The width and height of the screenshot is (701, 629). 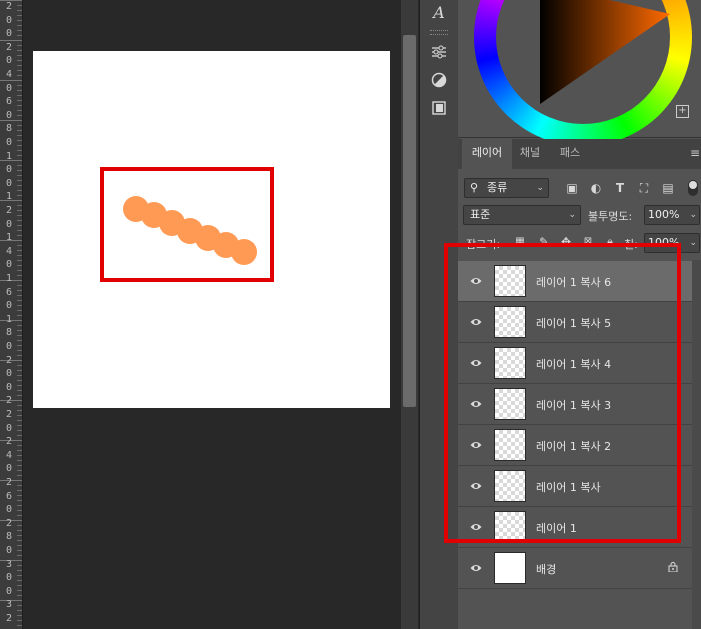 What do you see at coordinates (409, 221) in the screenshot?
I see `canvas-scroll-thumb` at bounding box center [409, 221].